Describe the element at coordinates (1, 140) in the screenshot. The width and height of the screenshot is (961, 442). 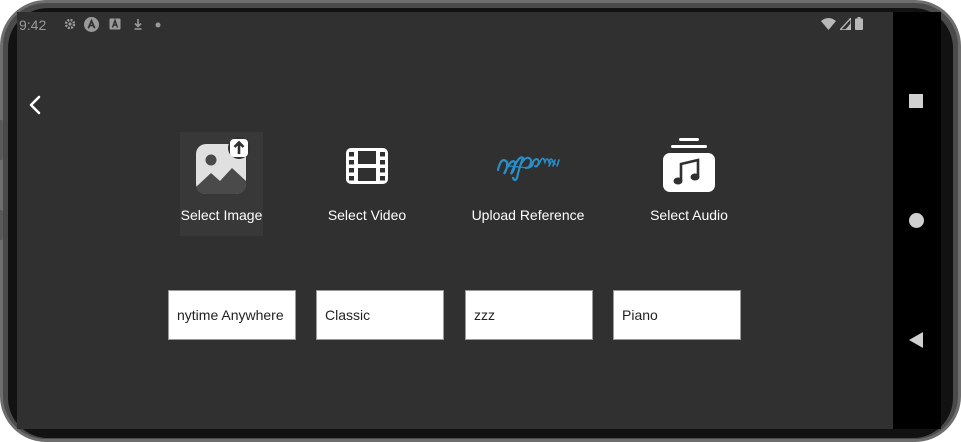
I see `volume-button` at that location.